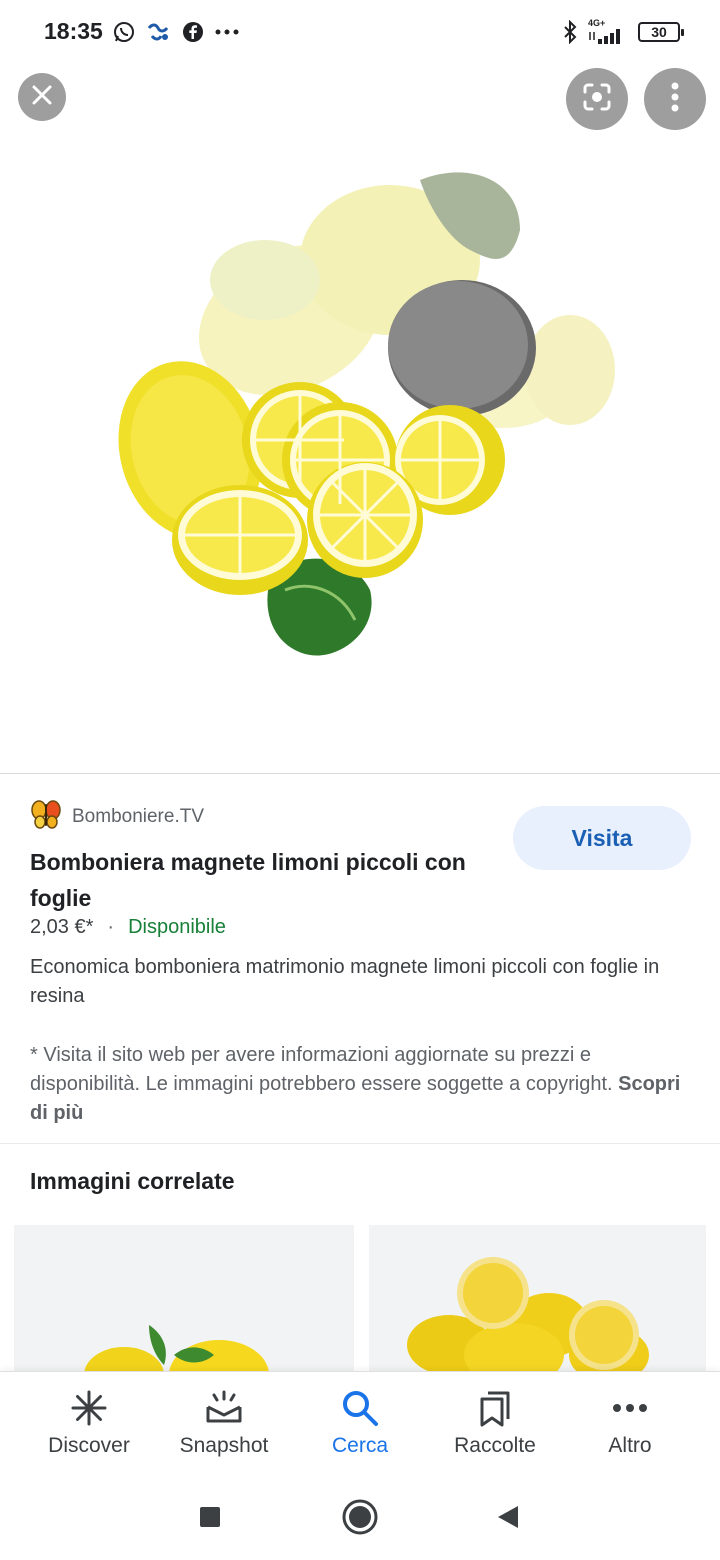 Image resolution: width=720 pixels, height=1560 pixels. What do you see at coordinates (132, 1181) in the screenshot?
I see `related-images-title: Immagini correlate` at bounding box center [132, 1181].